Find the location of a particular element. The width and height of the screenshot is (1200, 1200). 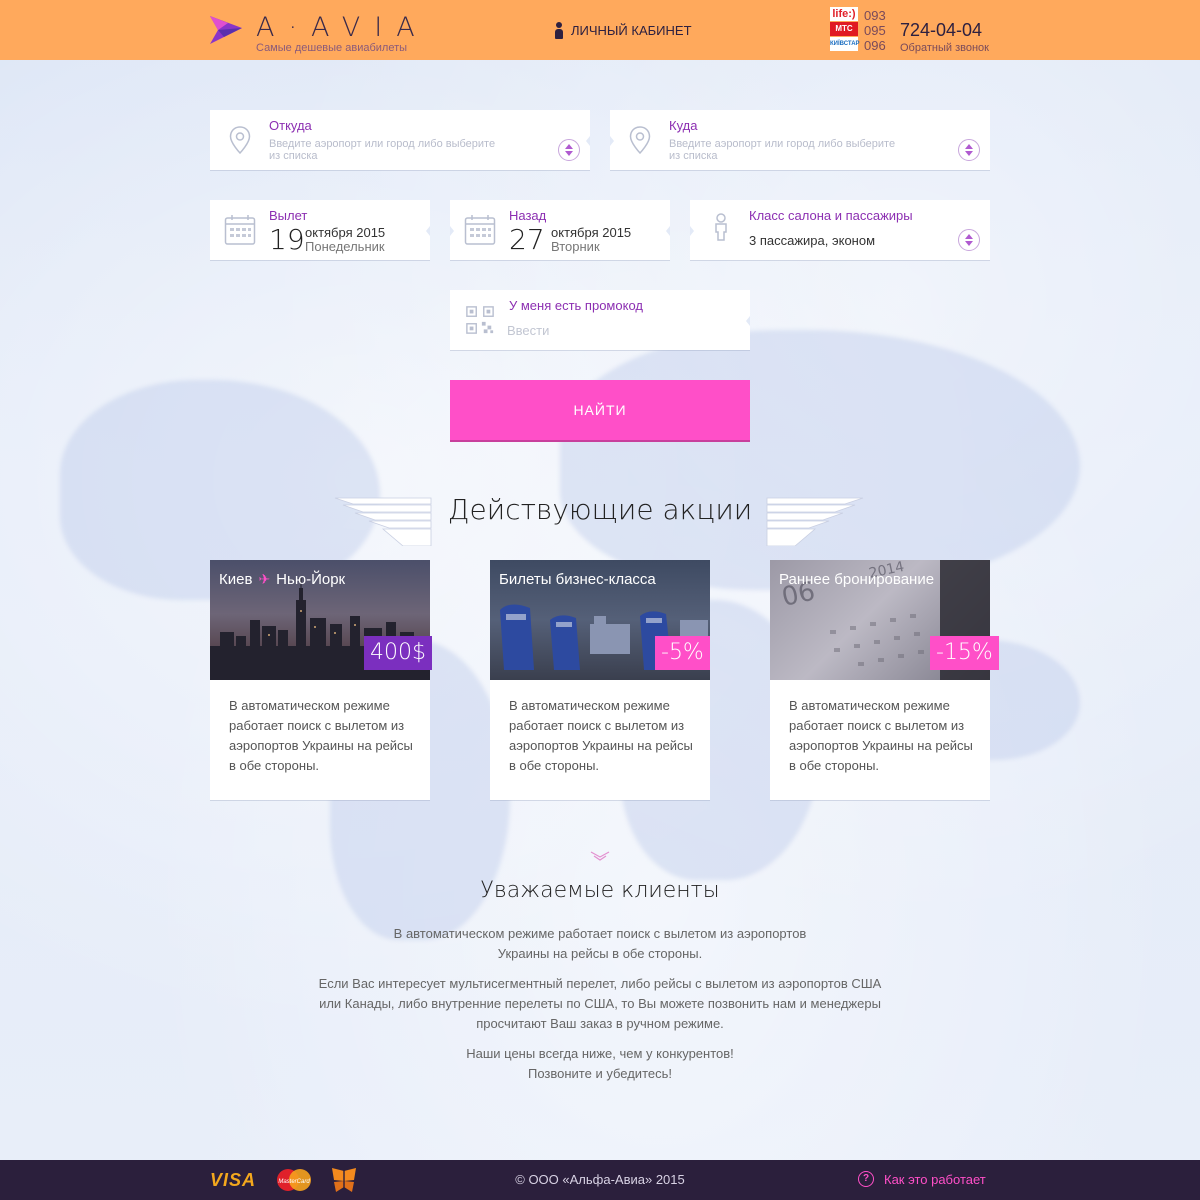

operator-logos: life:) МТС КИЇВСТАР is located at coordinates (845, 29).